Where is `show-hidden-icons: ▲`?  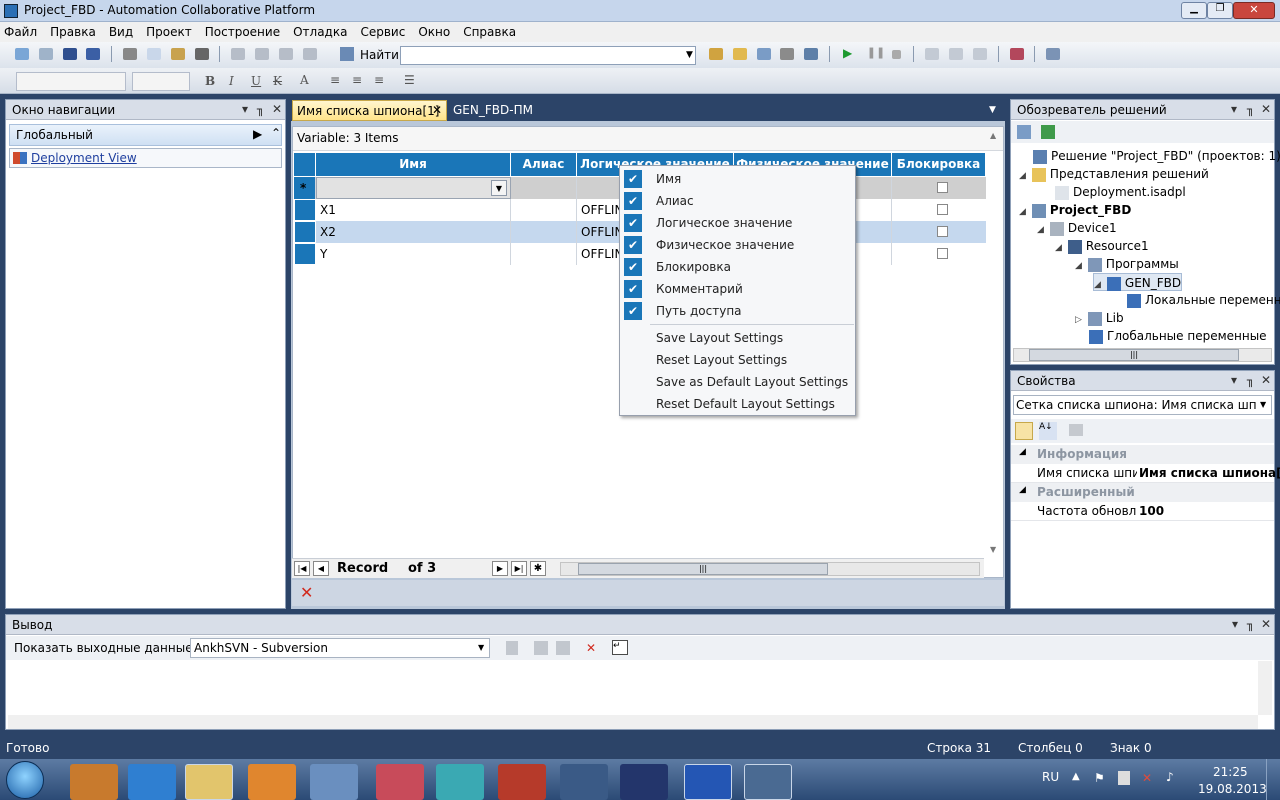
show-hidden-icons: ▲ is located at coordinates (1076, 776).